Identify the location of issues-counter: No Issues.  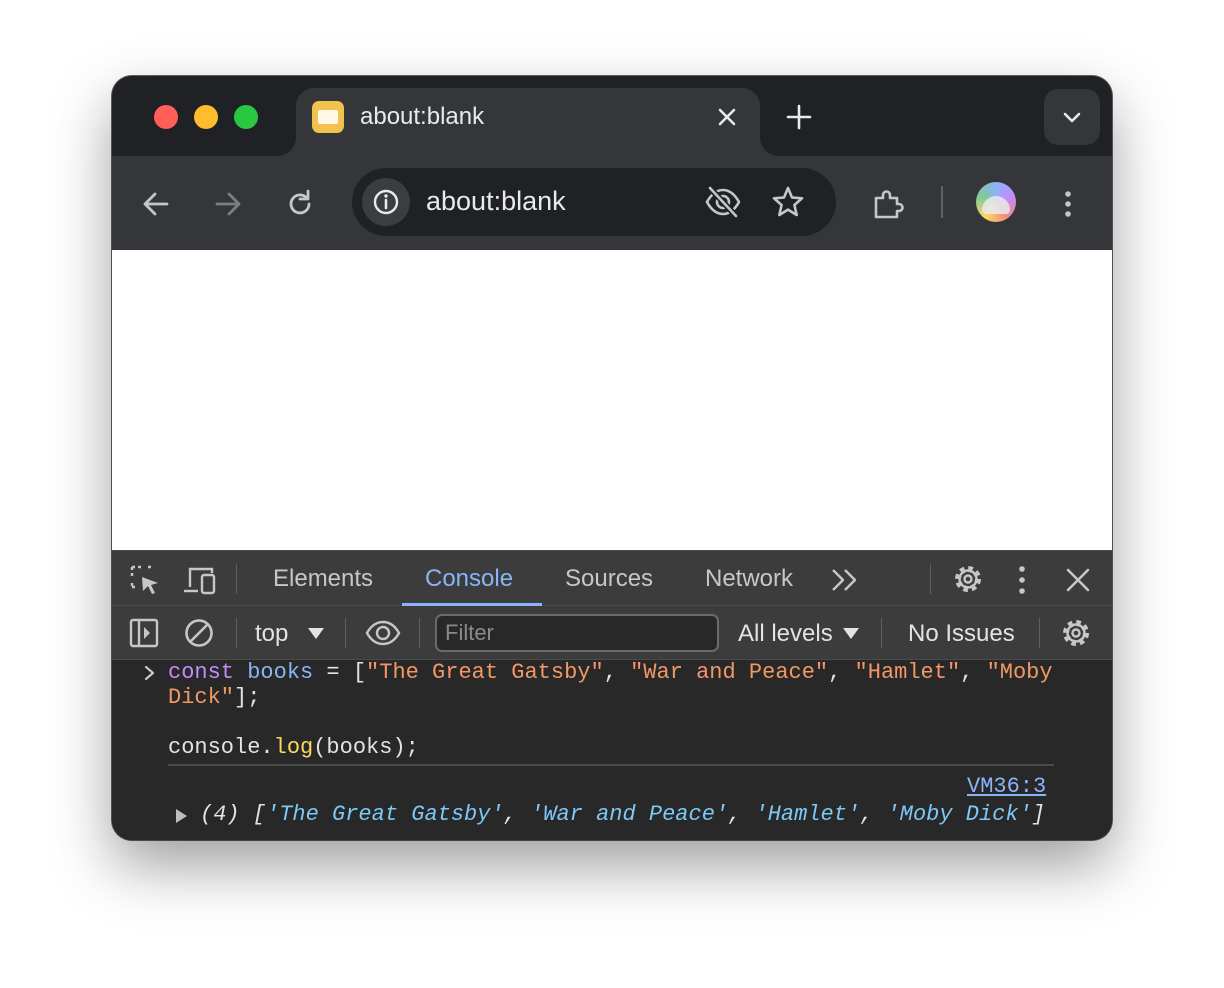
(961, 634).